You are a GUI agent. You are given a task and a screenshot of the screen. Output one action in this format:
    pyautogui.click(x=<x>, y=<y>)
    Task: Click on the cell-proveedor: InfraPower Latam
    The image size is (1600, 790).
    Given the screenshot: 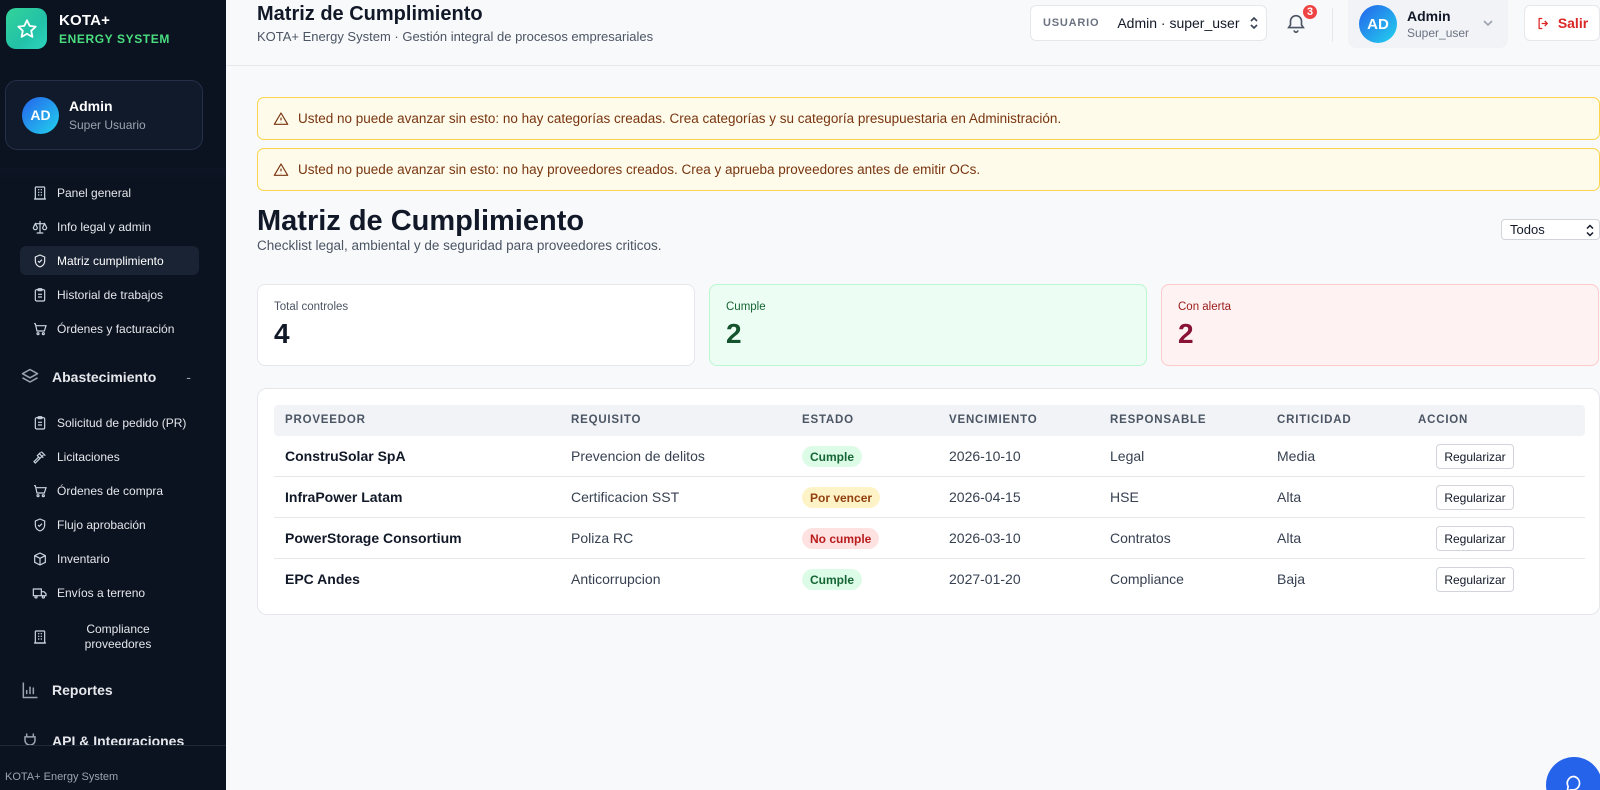 What is the action you would take?
    pyautogui.click(x=344, y=497)
    